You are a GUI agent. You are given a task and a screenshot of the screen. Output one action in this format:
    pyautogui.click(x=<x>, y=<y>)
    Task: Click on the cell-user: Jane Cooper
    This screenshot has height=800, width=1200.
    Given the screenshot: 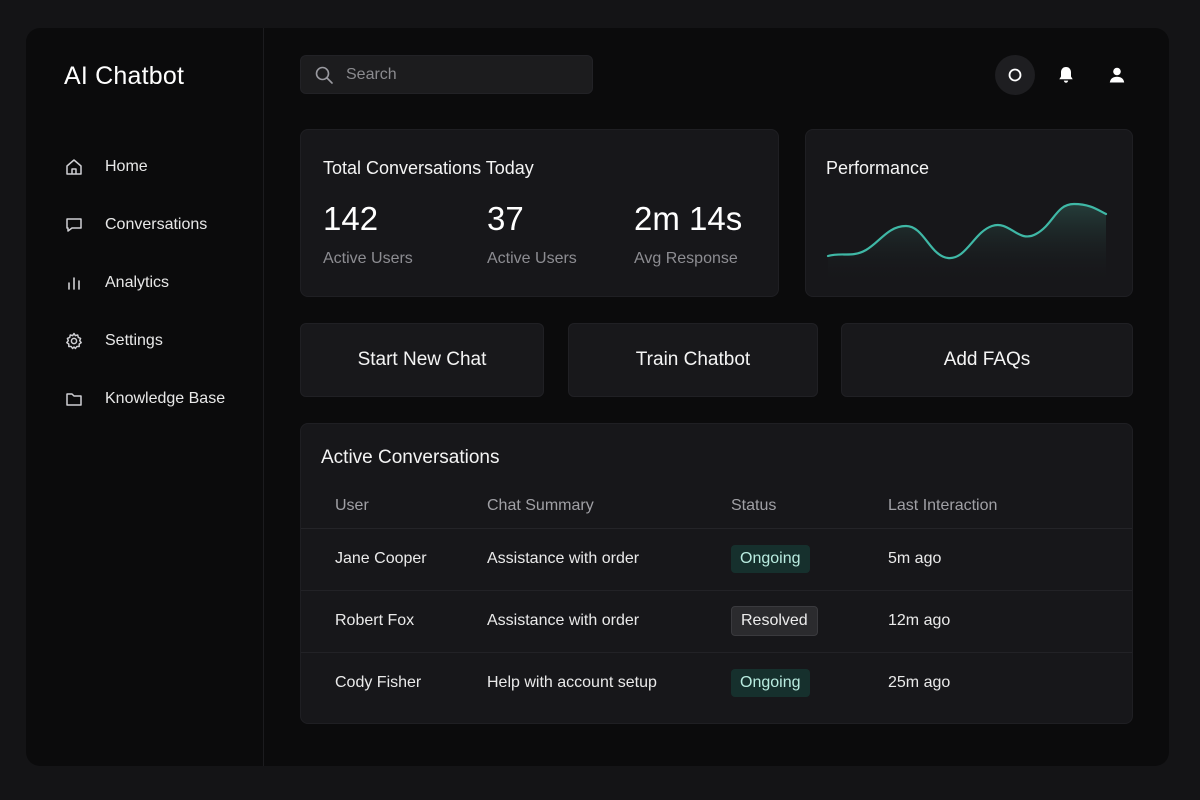 What is the action you would take?
    pyautogui.click(x=394, y=559)
    